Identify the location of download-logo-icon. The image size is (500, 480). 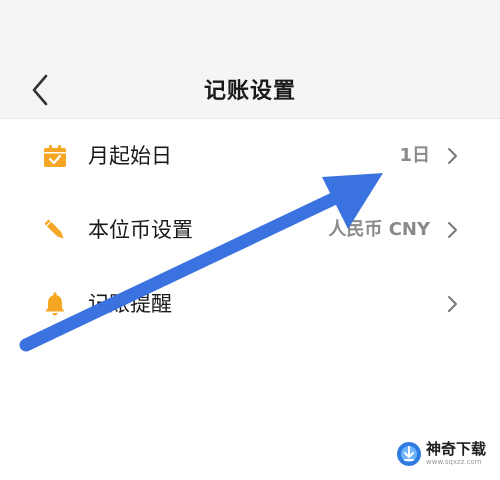
(409, 454).